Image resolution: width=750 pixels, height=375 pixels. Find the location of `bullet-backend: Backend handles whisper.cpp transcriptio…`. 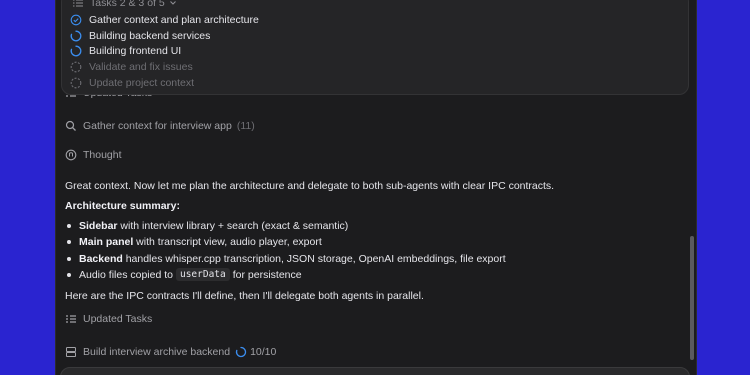

bullet-backend: Backend handles whisper.cpp transcriptio… is located at coordinates (286, 259).